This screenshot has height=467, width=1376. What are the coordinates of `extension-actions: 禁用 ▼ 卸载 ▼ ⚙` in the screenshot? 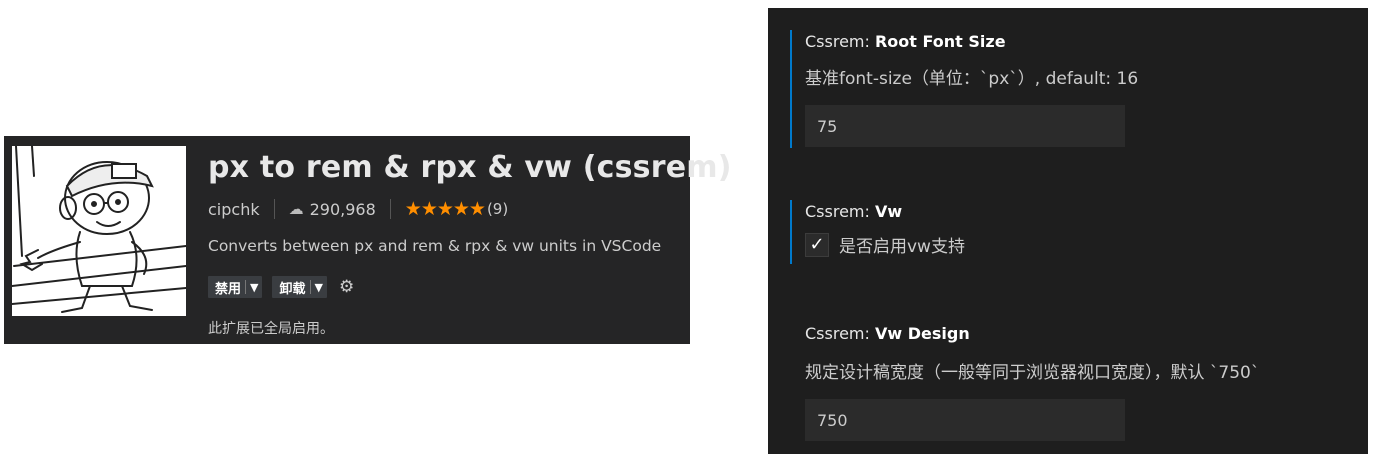 It's located at (281, 287).